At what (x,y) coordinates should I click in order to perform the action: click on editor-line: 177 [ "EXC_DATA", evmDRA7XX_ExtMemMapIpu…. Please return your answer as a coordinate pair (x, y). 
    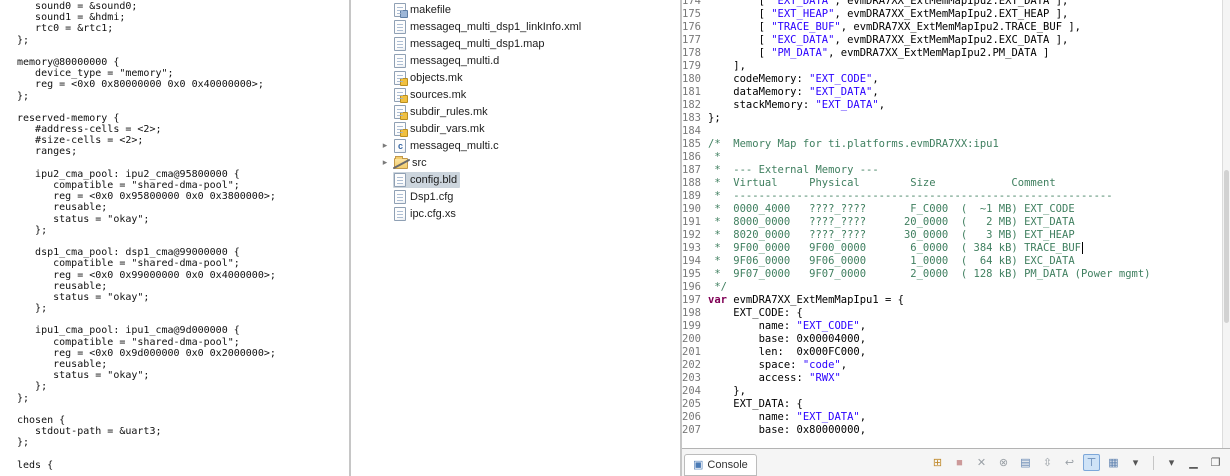
    Looking at the image, I should click on (952, 40).